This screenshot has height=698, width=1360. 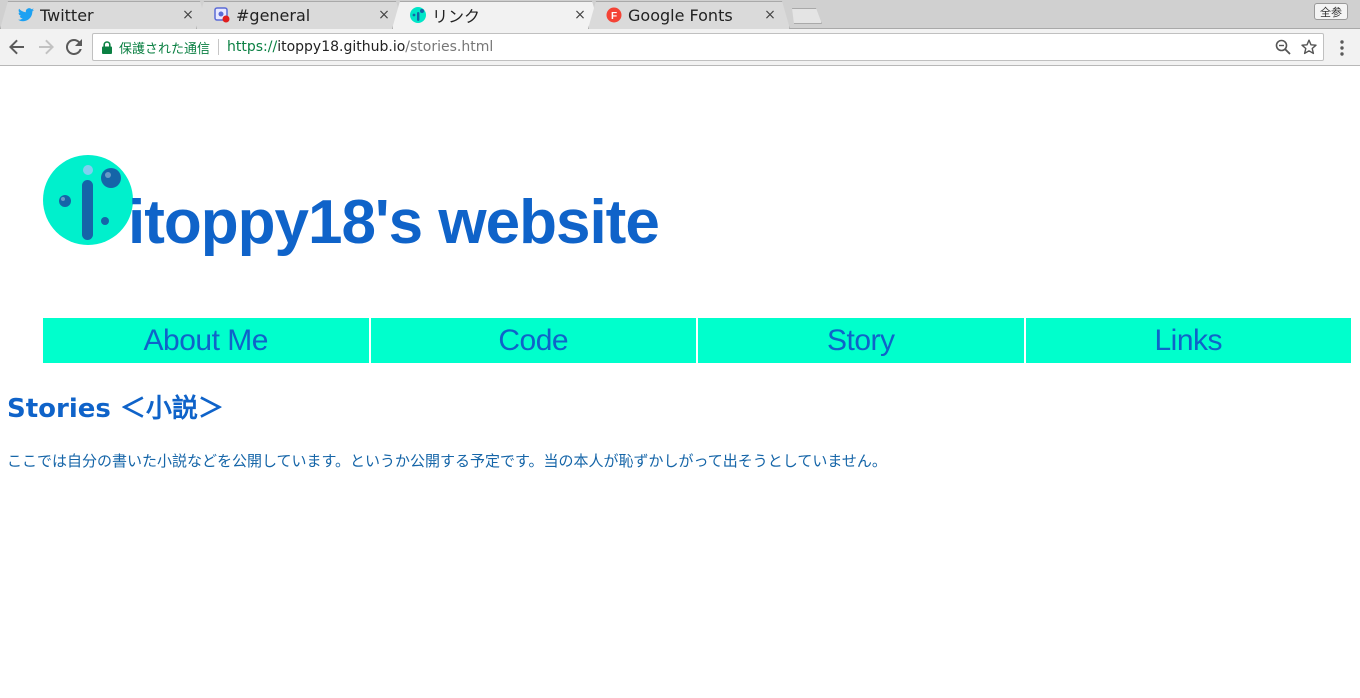 I want to click on nav-story: Story, so click(x=861, y=340).